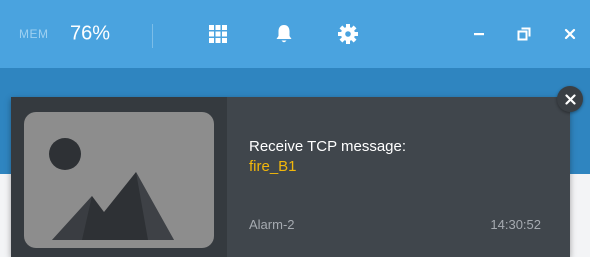  Describe the element at coordinates (152, 36) in the screenshot. I see `topbar-divider` at that location.